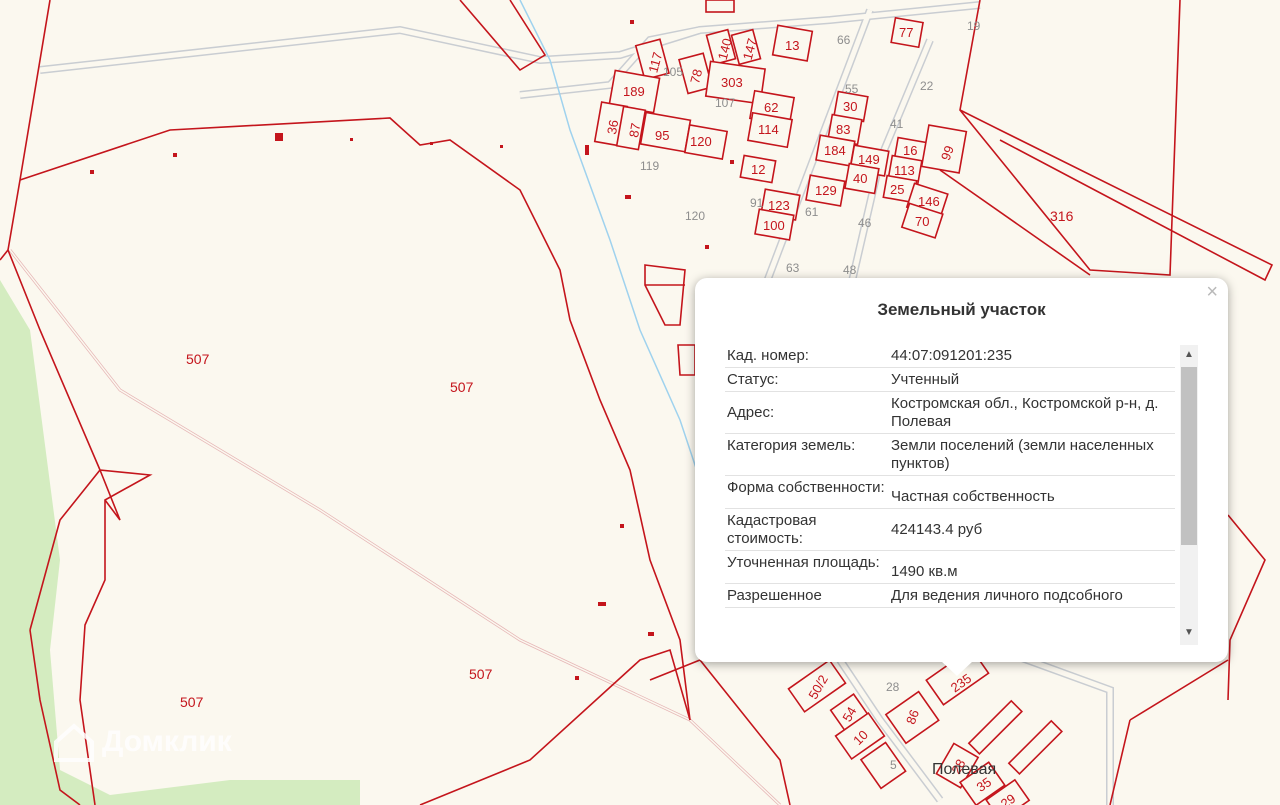  What do you see at coordinates (865, 223) in the screenshot?
I see `house-number: 46` at bounding box center [865, 223].